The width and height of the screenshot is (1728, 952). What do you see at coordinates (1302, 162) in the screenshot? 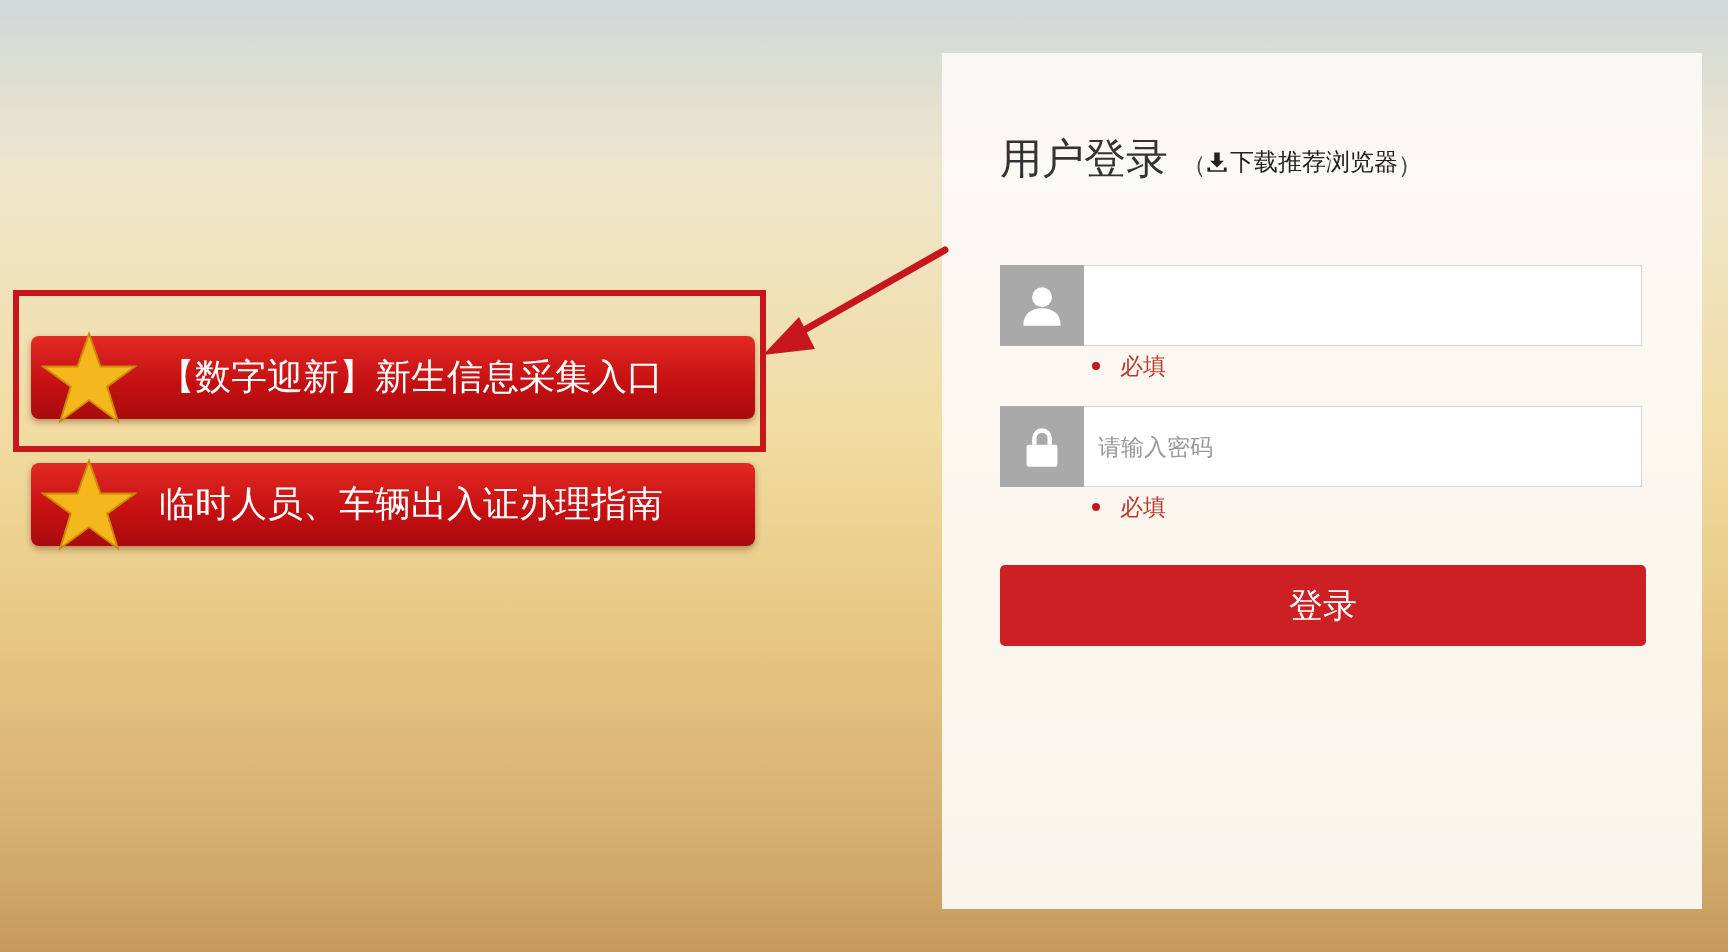
I see `download-browser-link: 下载推荐浏览器` at bounding box center [1302, 162].